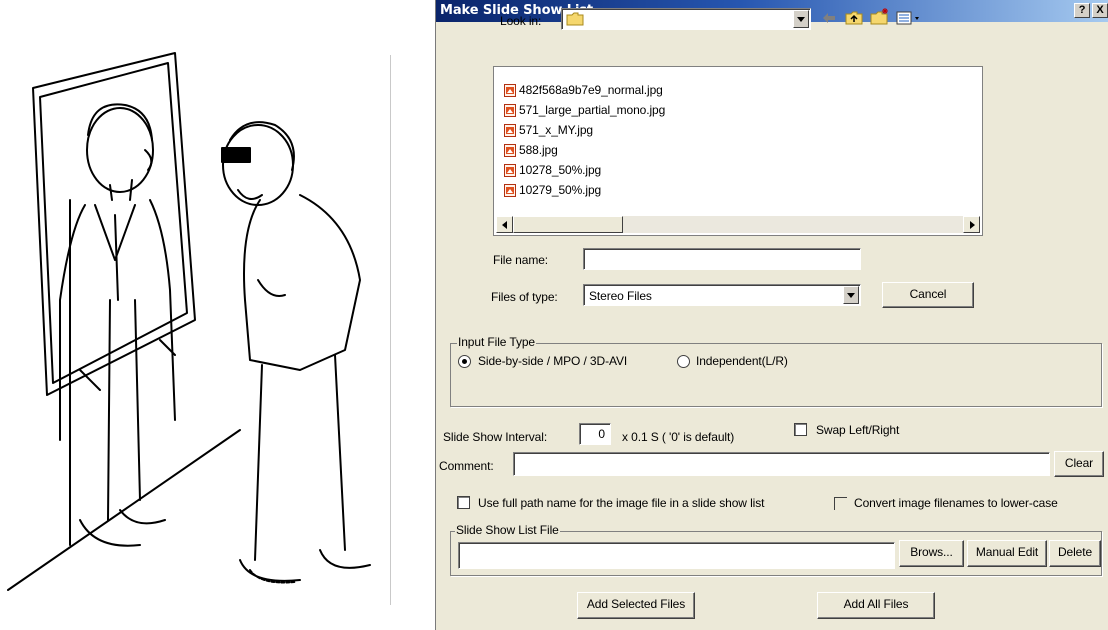  What do you see at coordinates (507, 530) in the screenshot?
I see `slide-show-list-file-label: Slide Show List File` at bounding box center [507, 530].